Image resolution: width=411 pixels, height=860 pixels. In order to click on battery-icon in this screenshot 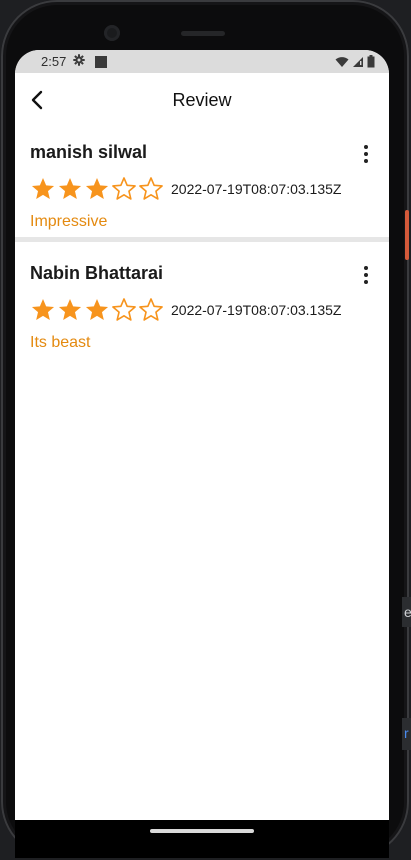, I will do `click(371, 61)`.